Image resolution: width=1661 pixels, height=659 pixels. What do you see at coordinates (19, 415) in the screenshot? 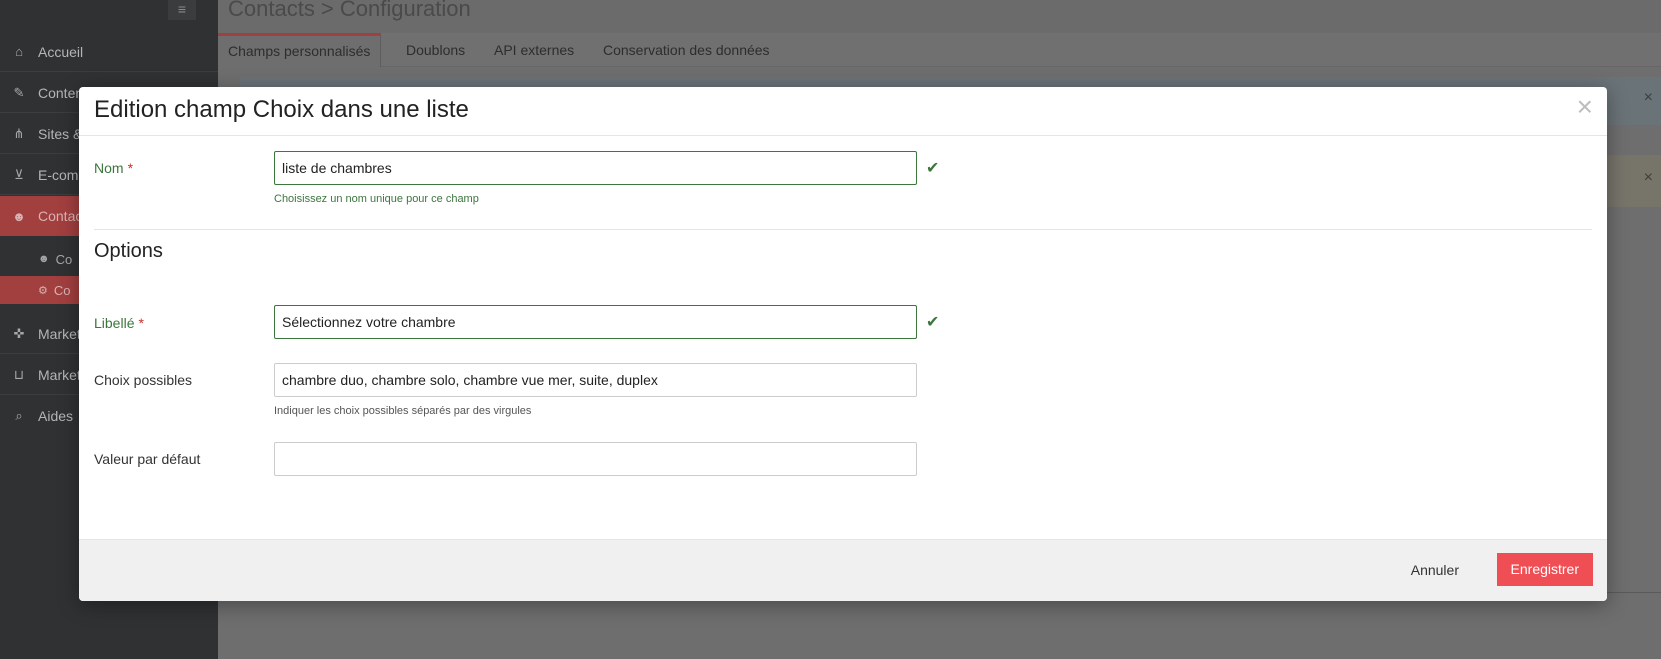
I see `search-icon: ⌕` at bounding box center [19, 415].